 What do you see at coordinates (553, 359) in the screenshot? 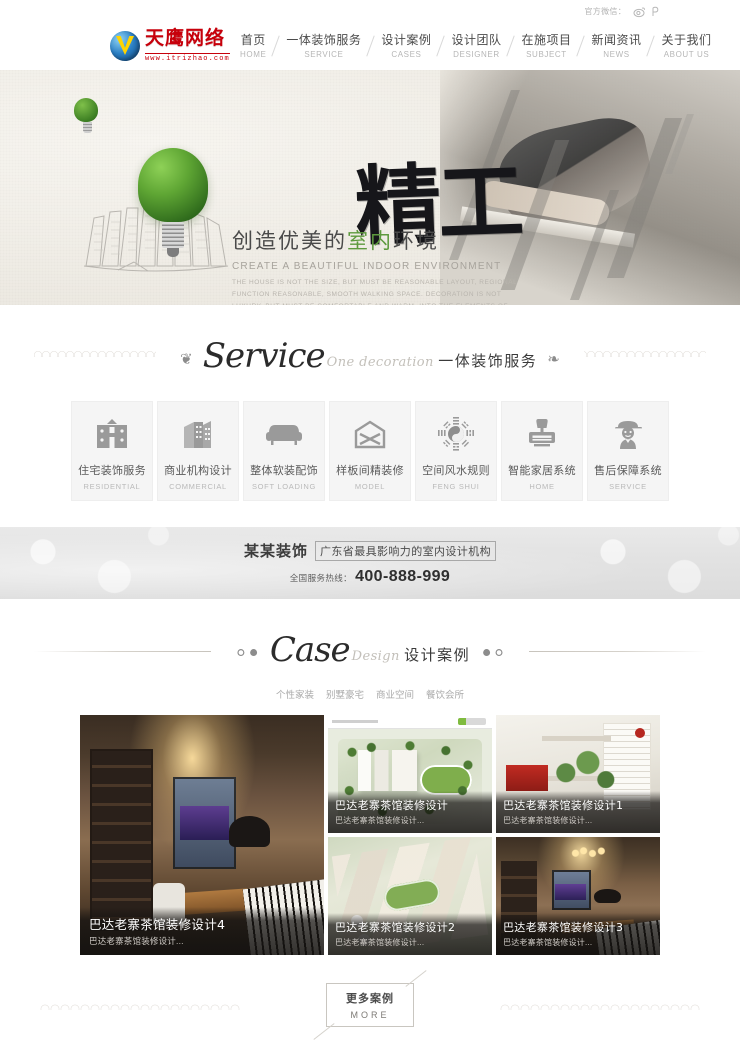
I see `ornament-right-icon: ❧` at bounding box center [553, 359].